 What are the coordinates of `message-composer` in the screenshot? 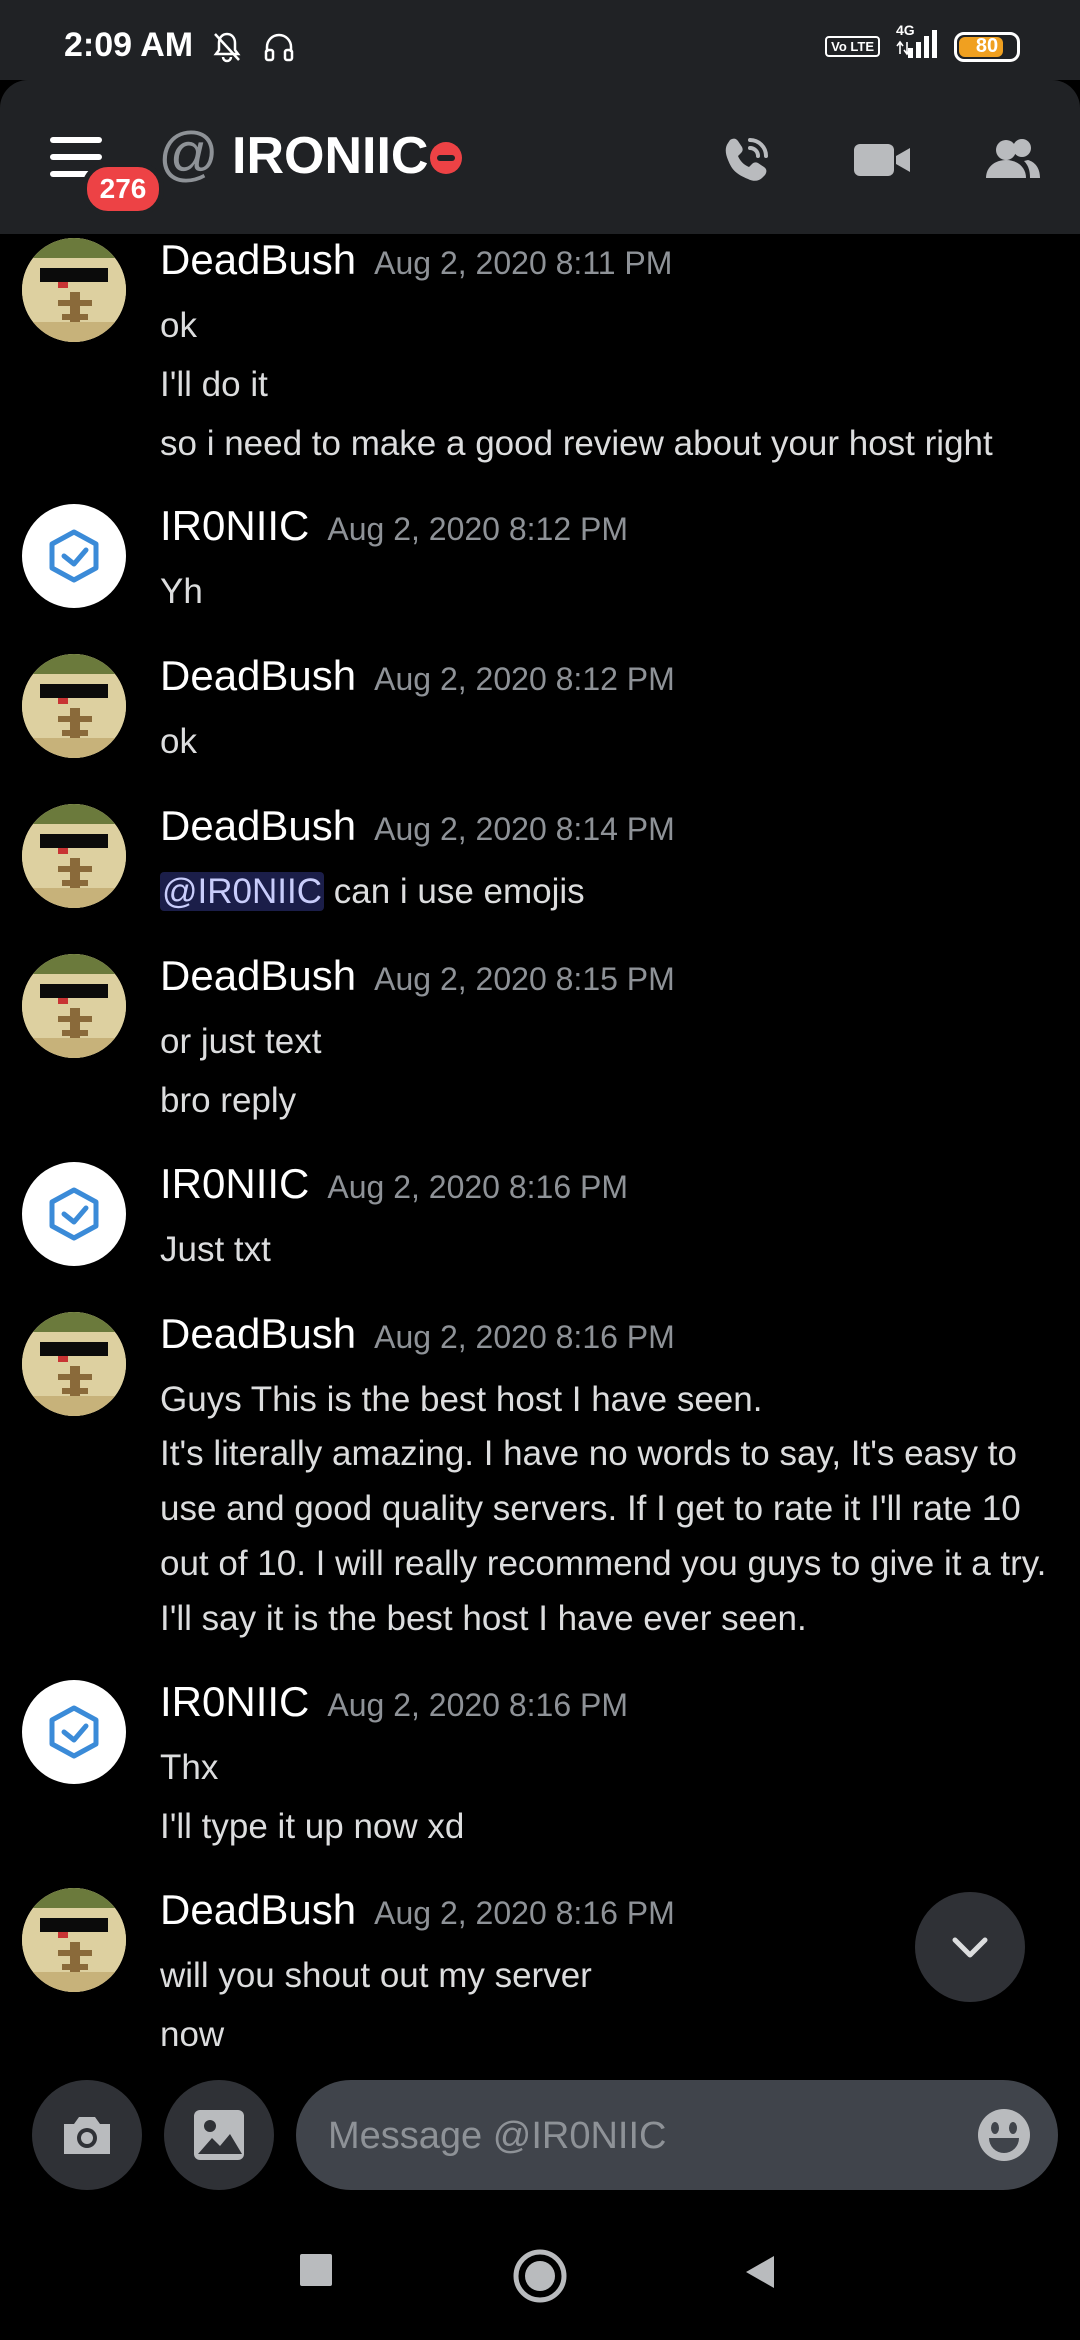 It's located at (540, 2135).